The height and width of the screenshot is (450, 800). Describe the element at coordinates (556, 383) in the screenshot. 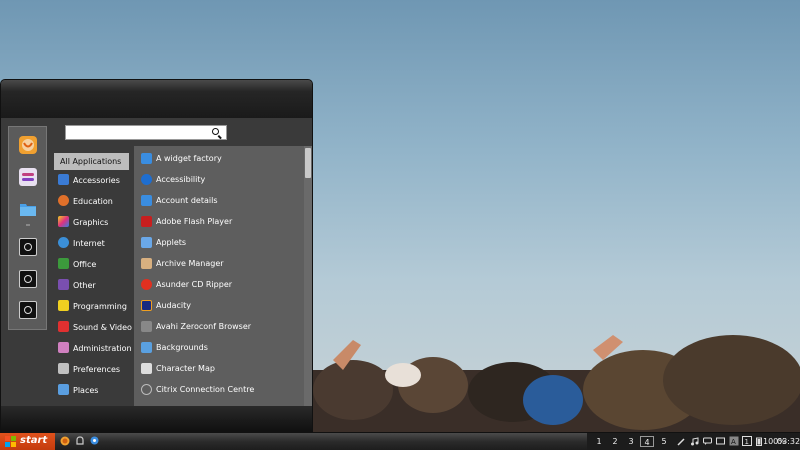

I see `crowd-photo` at that location.